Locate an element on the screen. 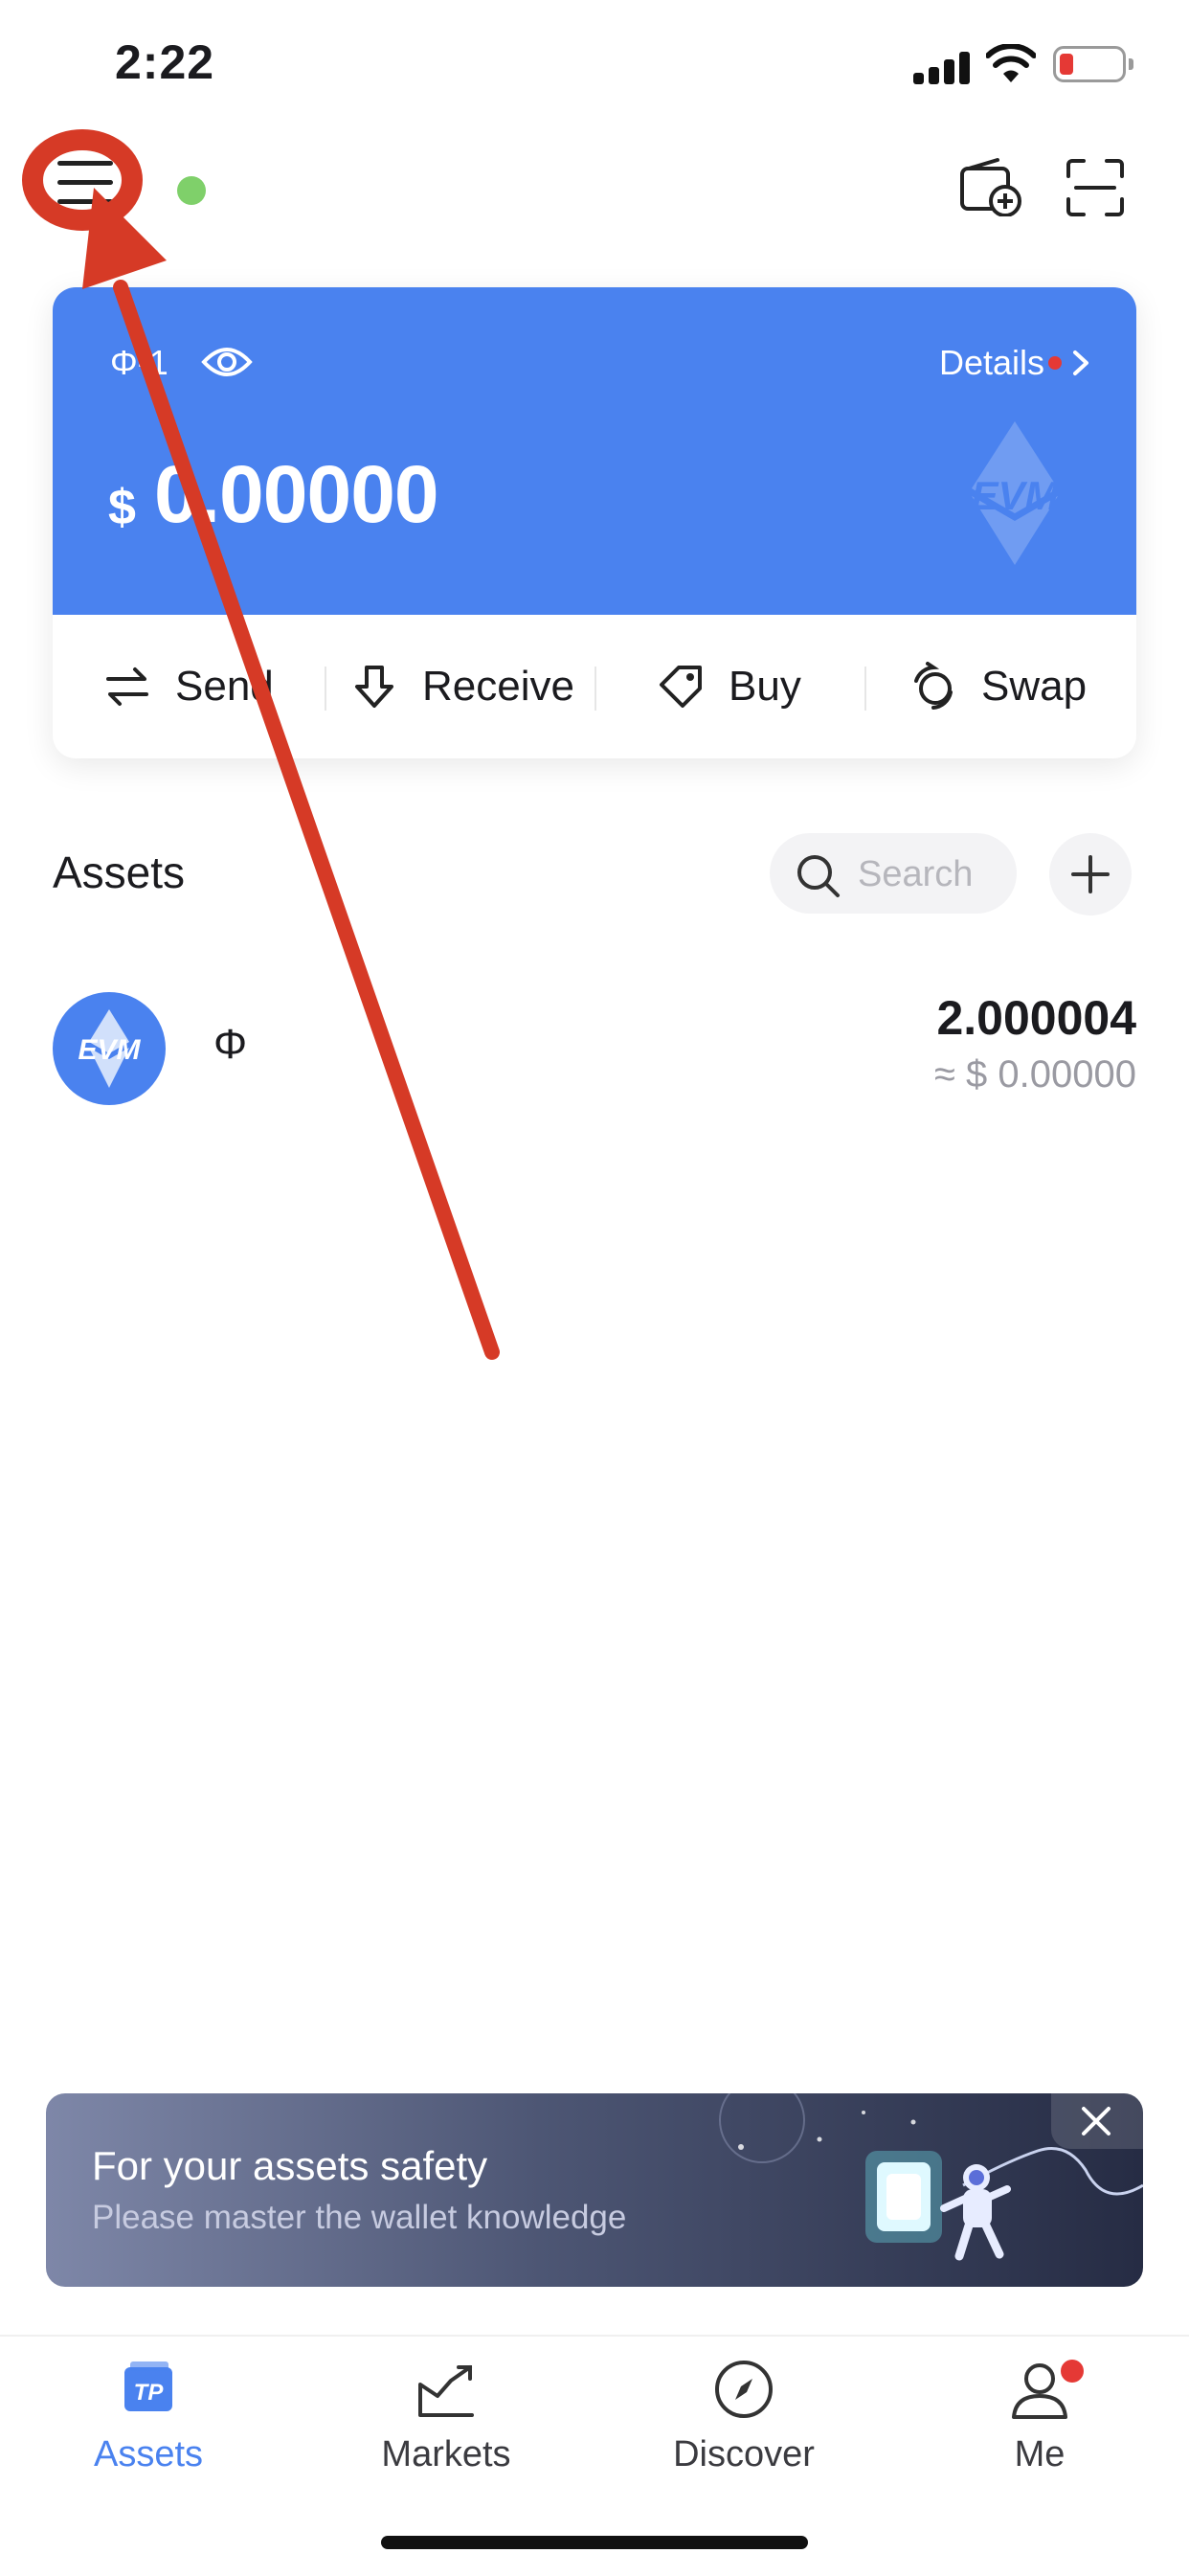 This screenshot has width=1189, height=2576. chart-icon is located at coordinates (446, 2391).